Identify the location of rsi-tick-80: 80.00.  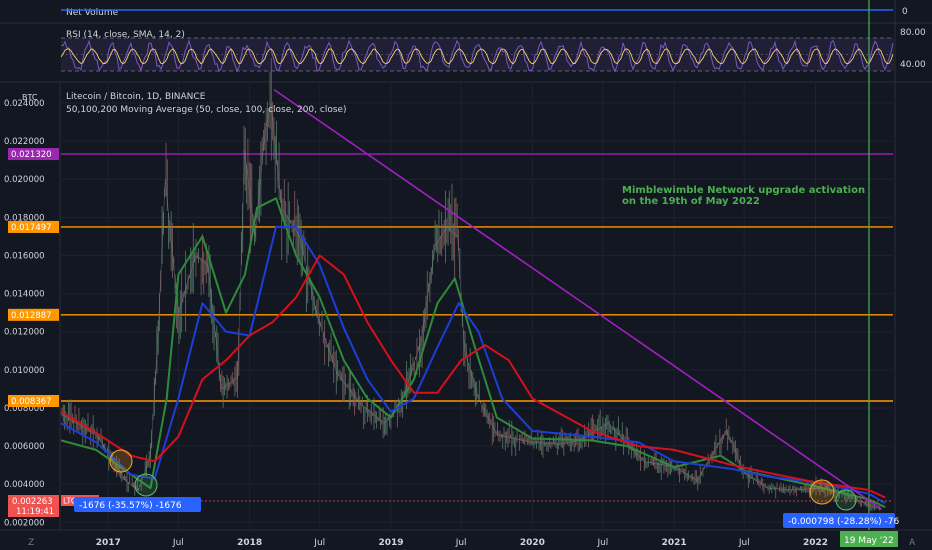
(913, 33).